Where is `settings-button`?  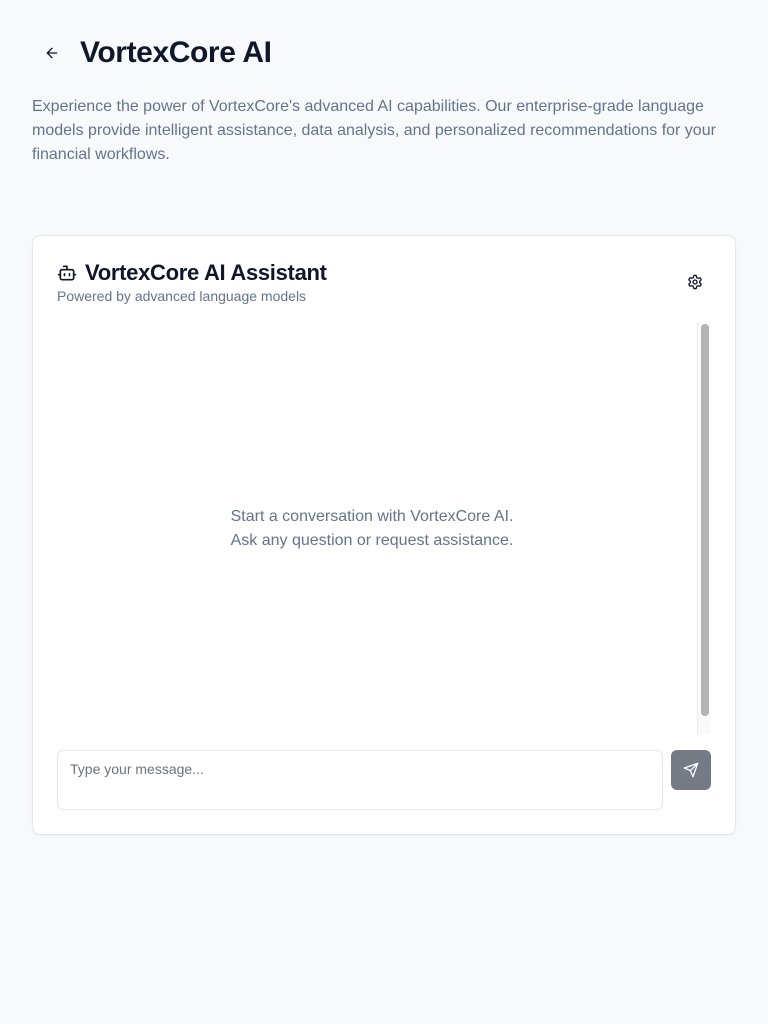 settings-button is located at coordinates (695, 282).